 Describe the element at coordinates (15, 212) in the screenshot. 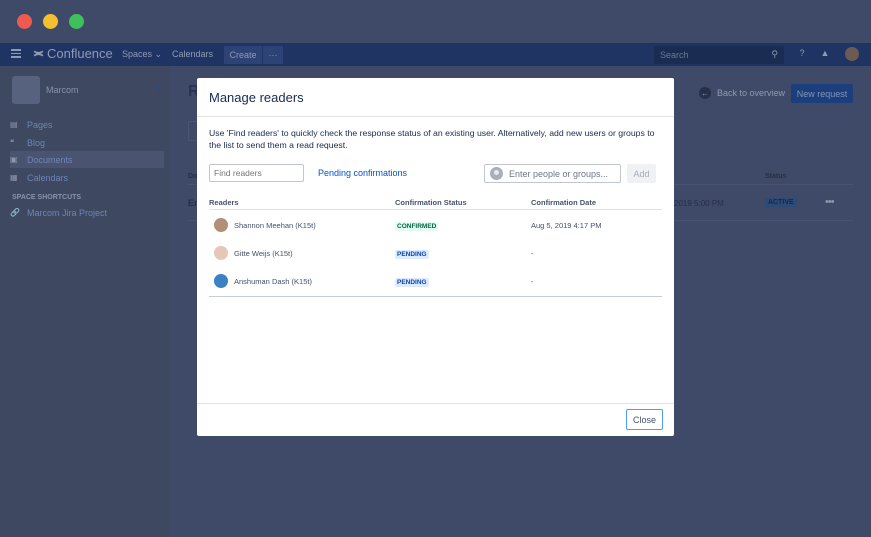

I see `link-icon: 🔗` at that location.